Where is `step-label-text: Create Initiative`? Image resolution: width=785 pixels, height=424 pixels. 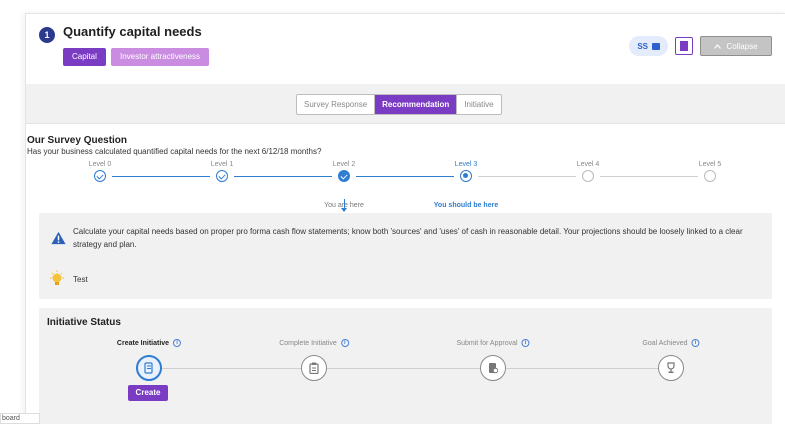 step-label-text: Create Initiative is located at coordinates (143, 343).